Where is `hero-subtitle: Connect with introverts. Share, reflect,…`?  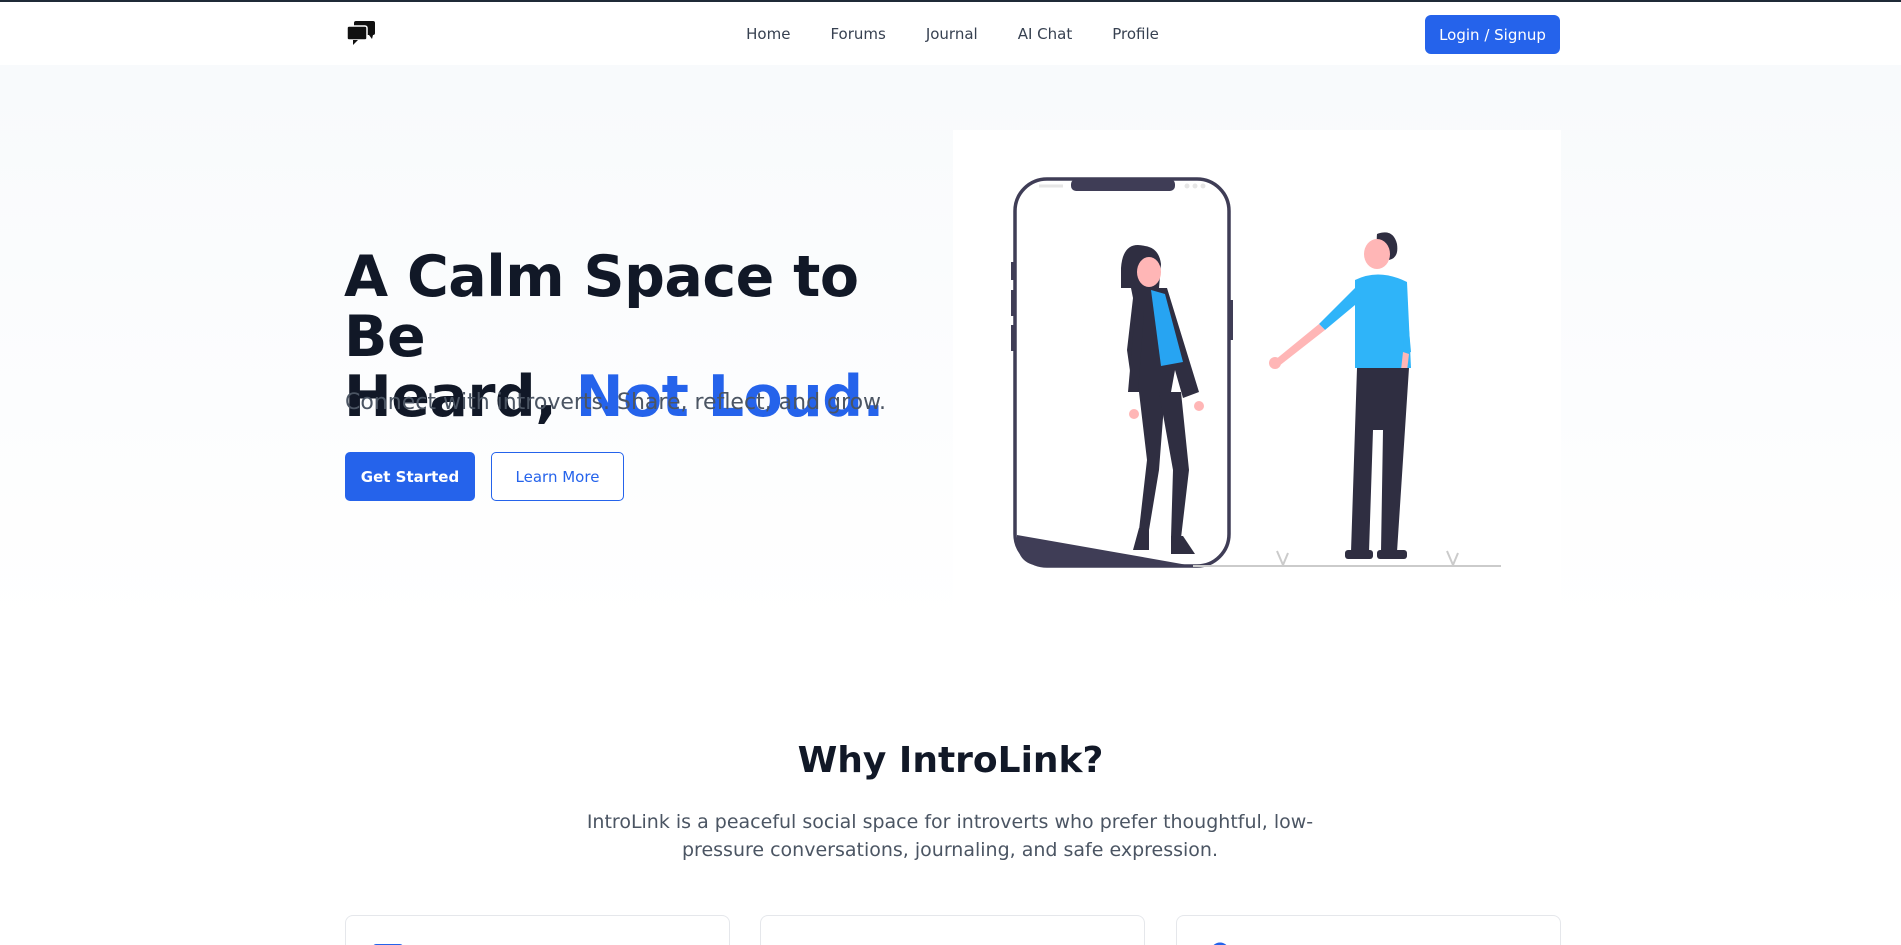
hero-subtitle: Connect with introverts. Share, reflect,… is located at coordinates (616, 402).